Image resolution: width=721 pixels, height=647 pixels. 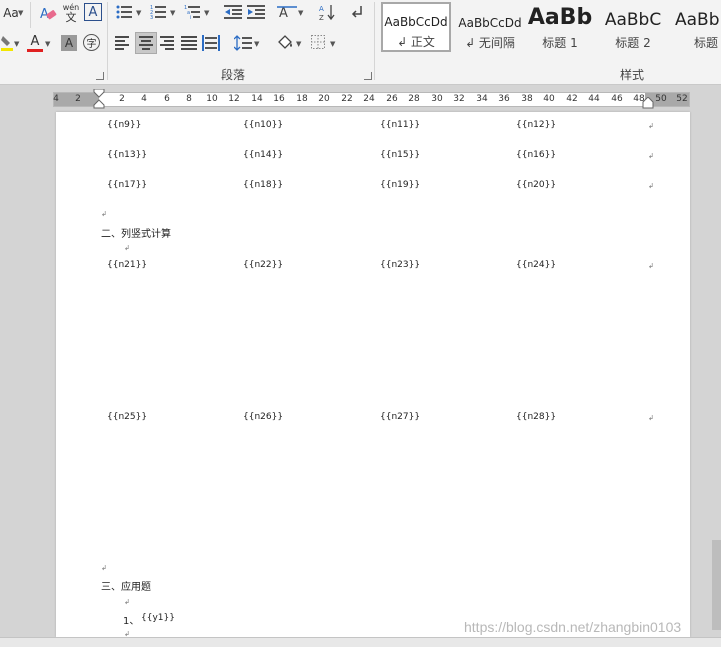 I want to click on paragraph-dialog-launcher-icon, so click(x=368, y=76).